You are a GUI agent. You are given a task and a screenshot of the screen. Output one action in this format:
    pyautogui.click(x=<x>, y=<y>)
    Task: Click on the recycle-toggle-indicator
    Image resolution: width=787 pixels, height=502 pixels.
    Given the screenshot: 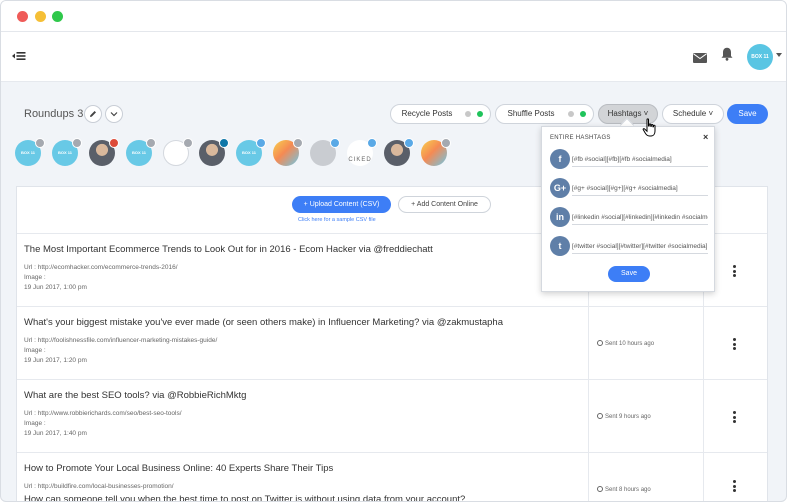 What is the action you would take?
    pyautogui.click(x=474, y=114)
    